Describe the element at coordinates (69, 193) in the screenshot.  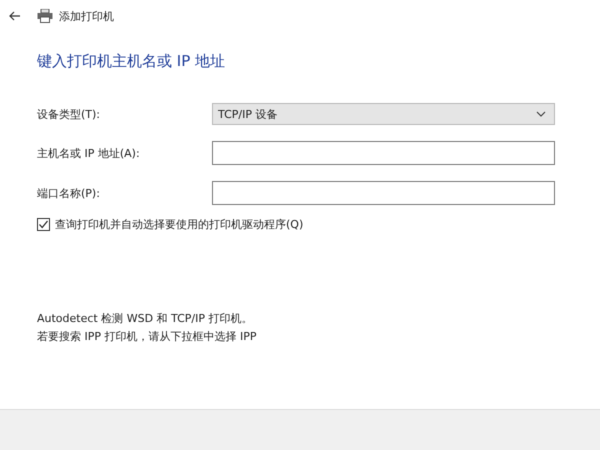
I see `field-label: 端口名称(P):` at that location.